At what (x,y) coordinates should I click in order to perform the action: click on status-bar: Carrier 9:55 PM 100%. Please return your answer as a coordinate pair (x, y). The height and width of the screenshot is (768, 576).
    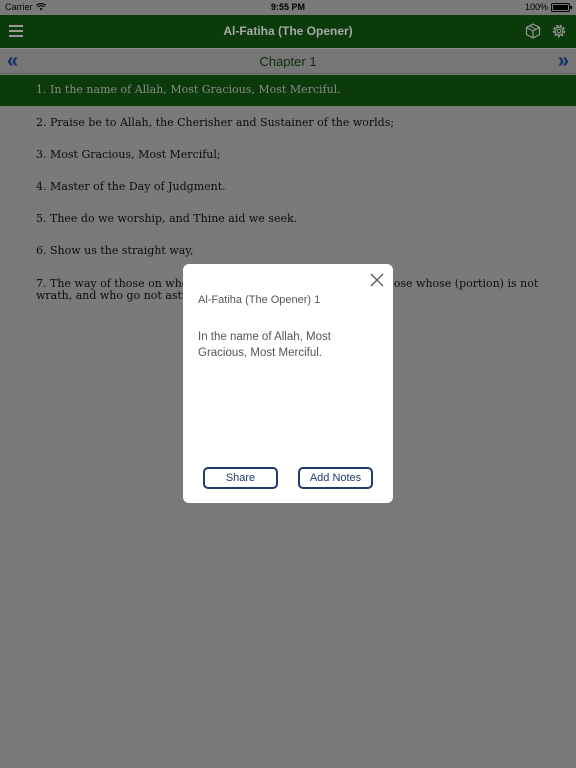
    Looking at the image, I should click on (288, 7).